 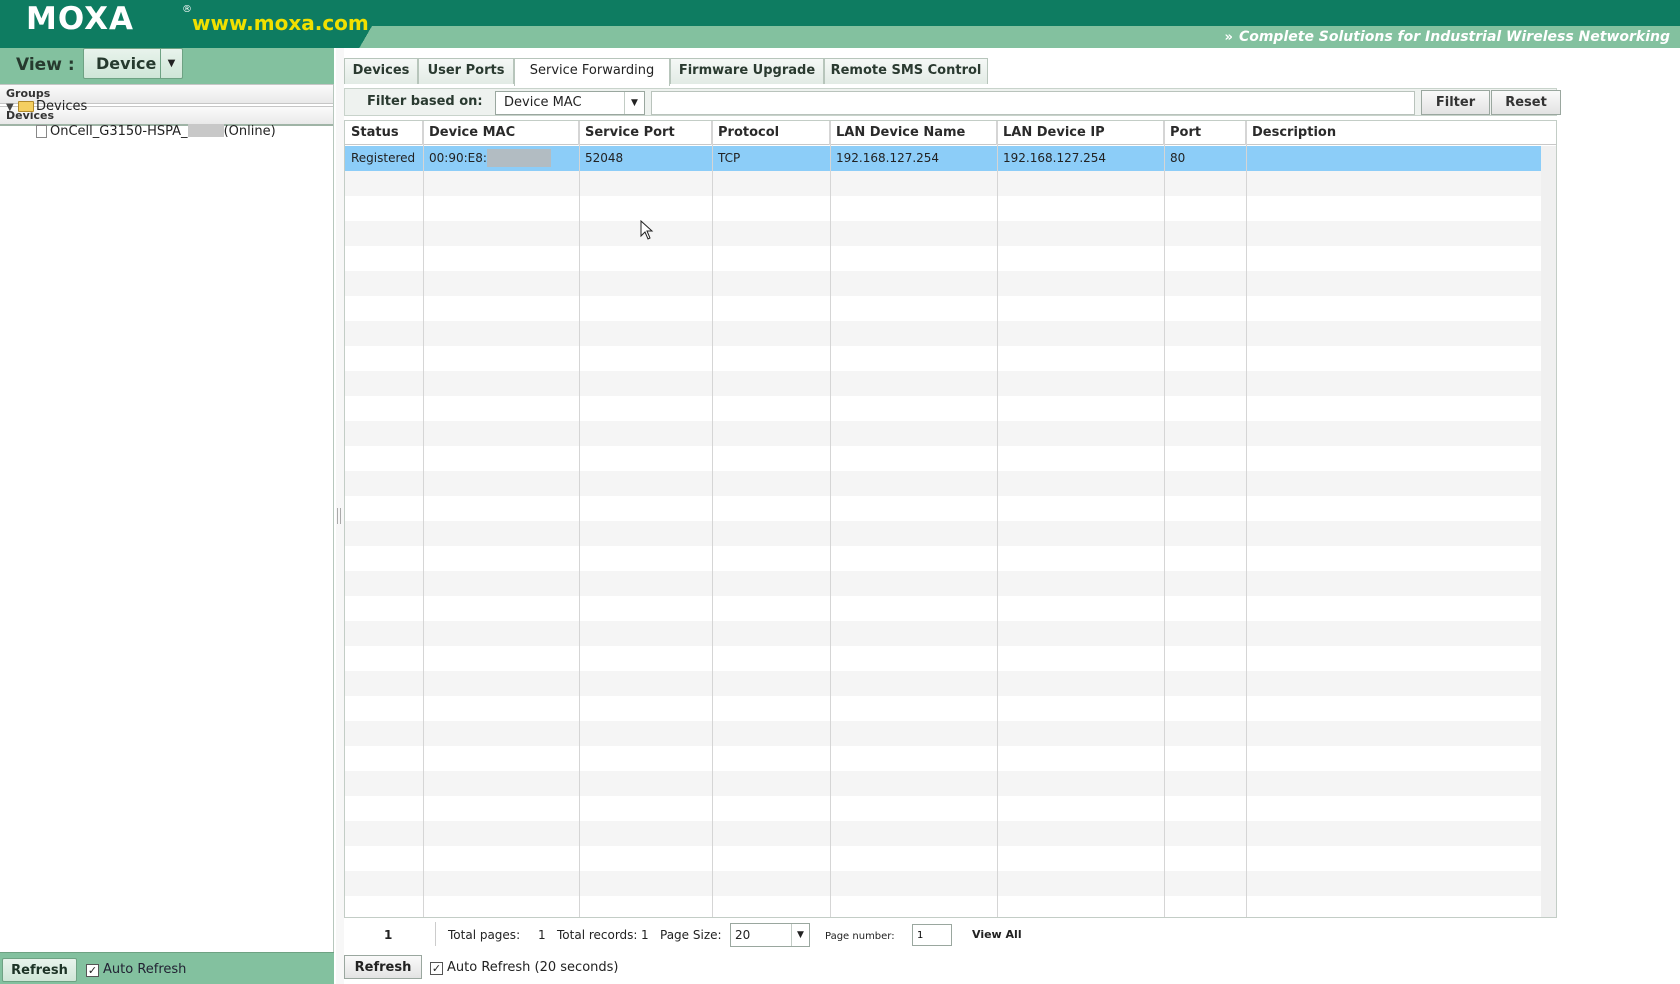 I want to click on tree-node-devices: ▼ Devices, so click(x=46, y=107).